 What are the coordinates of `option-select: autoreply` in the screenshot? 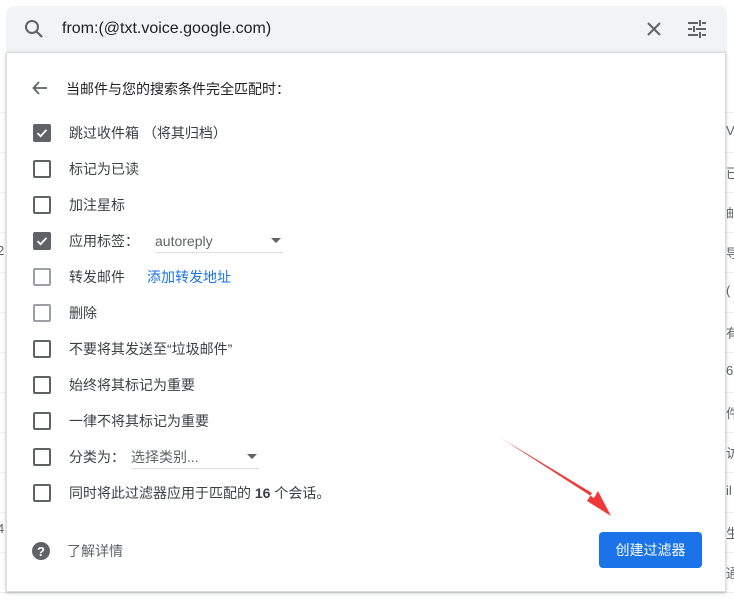 It's located at (219, 241).